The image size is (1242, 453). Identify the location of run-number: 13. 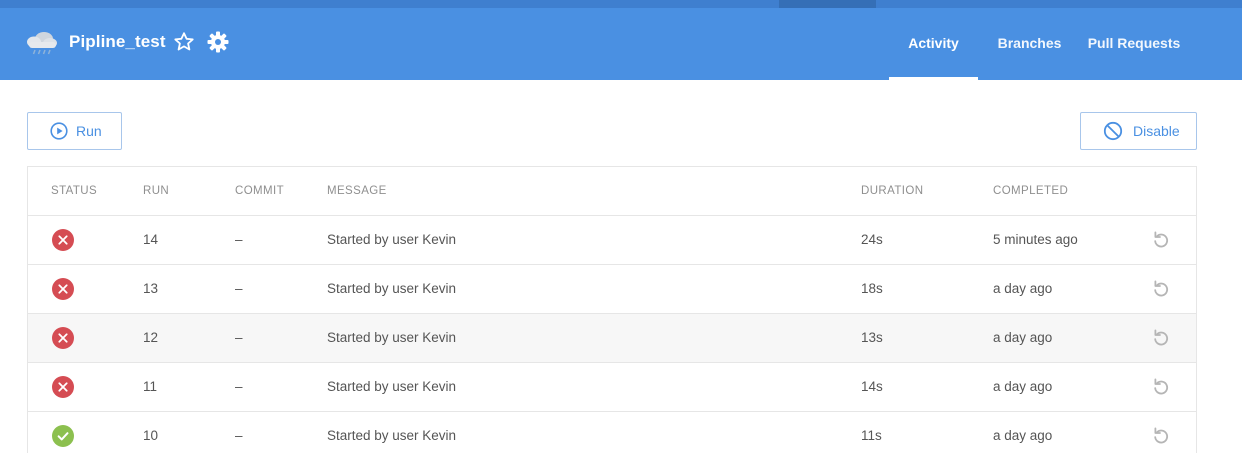
(151, 288).